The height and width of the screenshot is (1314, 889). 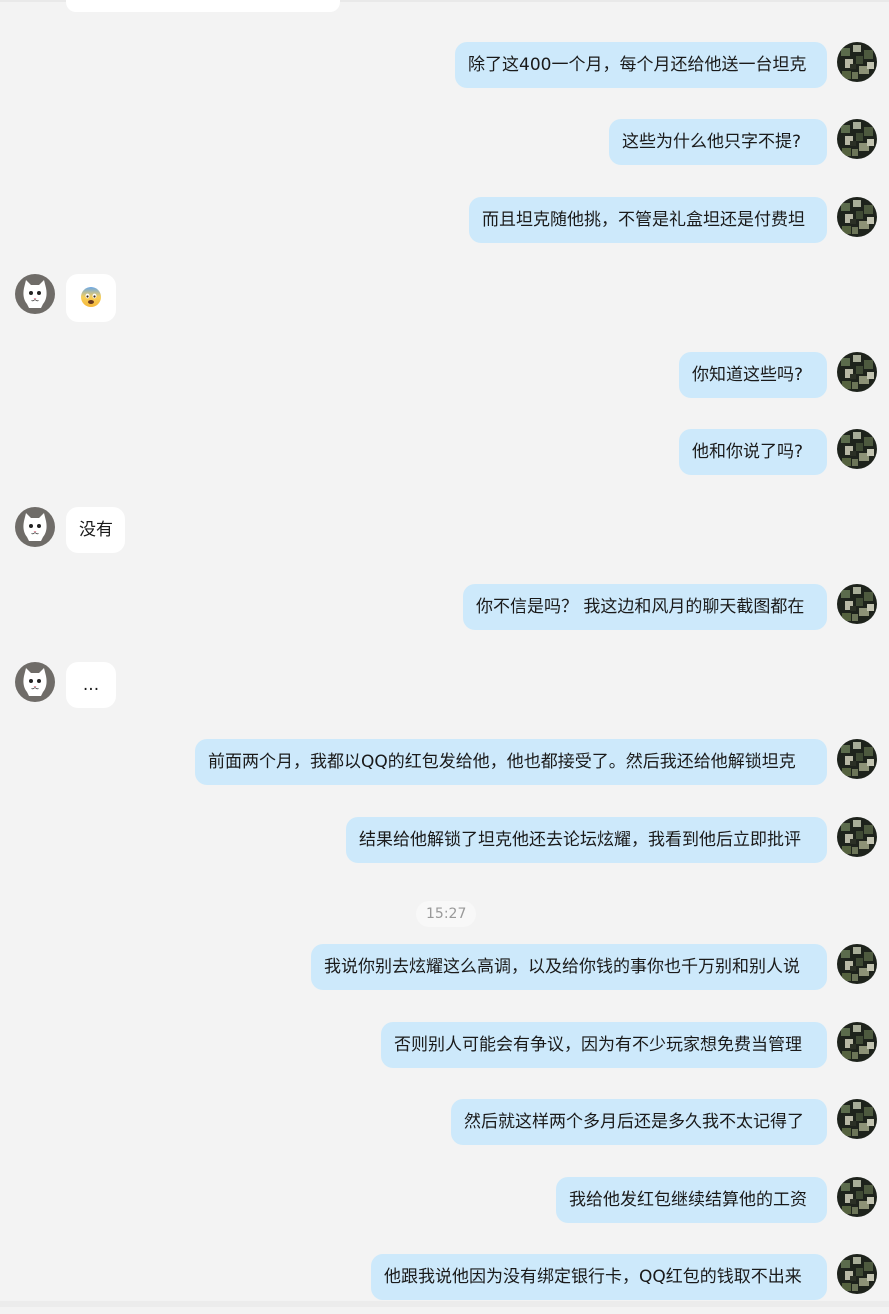 I want to click on message-bubble: 结果给他解锁了坦克他还去论坛炫耀，我看到他后立即批评, so click(x=586, y=840).